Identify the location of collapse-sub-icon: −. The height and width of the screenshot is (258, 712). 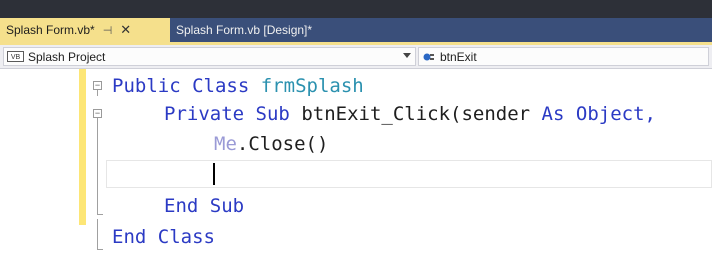
(97, 113).